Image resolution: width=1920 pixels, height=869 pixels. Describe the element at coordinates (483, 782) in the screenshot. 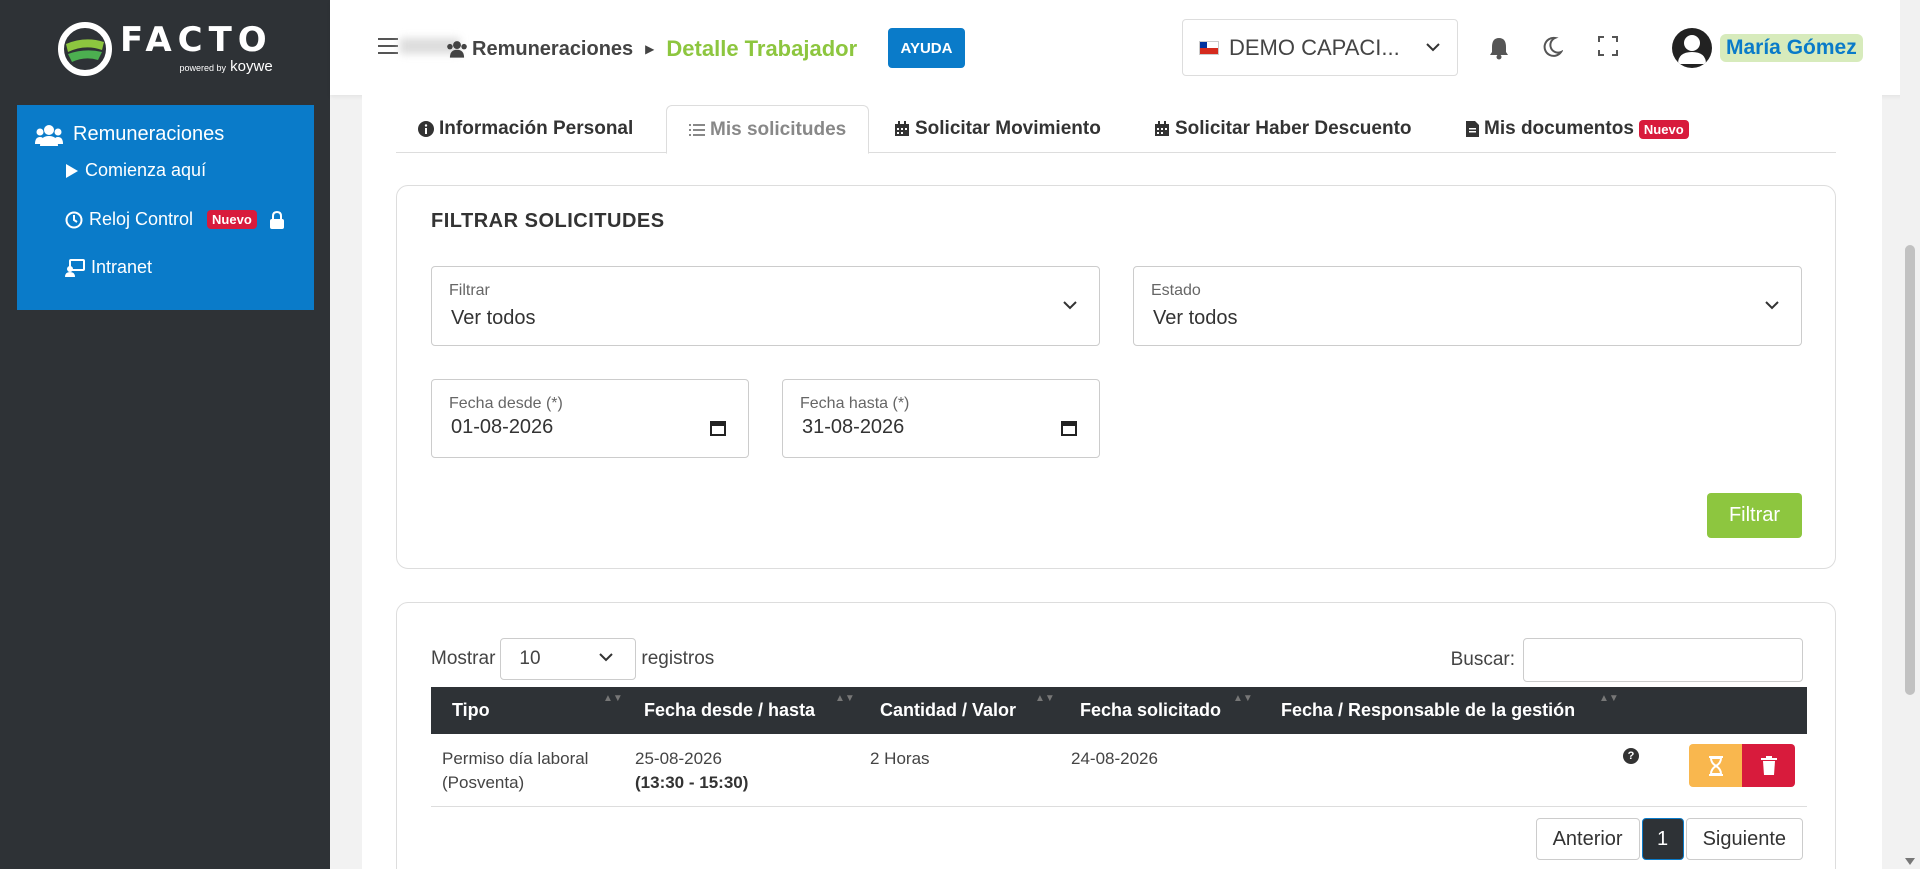

I see `cell-text: (Posventa)` at that location.